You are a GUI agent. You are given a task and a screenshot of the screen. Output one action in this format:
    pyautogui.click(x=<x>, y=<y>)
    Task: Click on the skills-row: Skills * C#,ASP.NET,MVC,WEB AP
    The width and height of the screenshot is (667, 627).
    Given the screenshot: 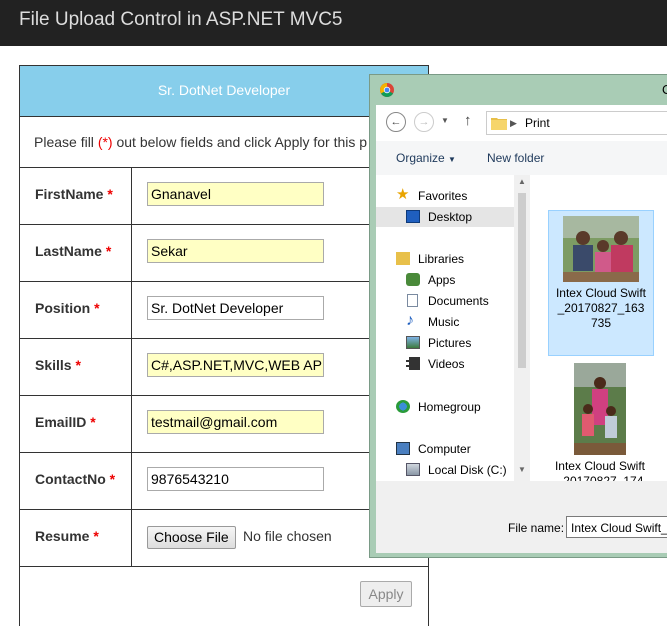 What is the action you would take?
    pyautogui.click(x=224, y=366)
    